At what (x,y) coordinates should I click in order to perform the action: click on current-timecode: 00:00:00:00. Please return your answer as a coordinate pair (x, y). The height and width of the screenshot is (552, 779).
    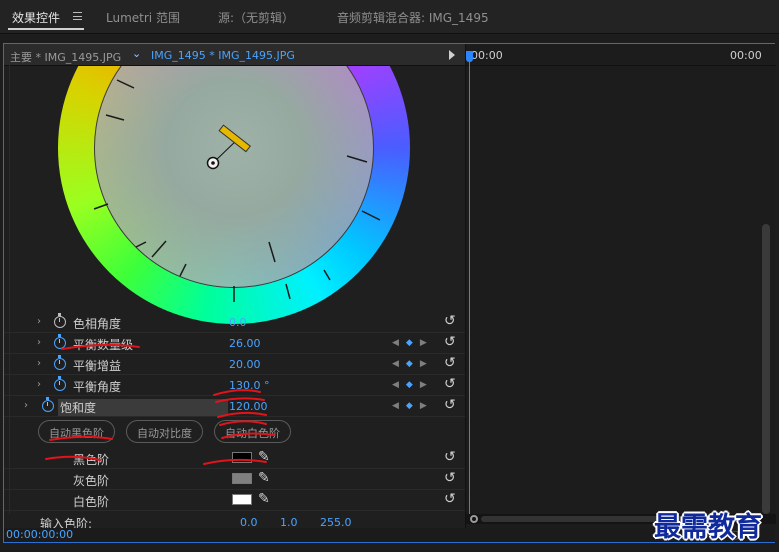
    Looking at the image, I should click on (39, 534).